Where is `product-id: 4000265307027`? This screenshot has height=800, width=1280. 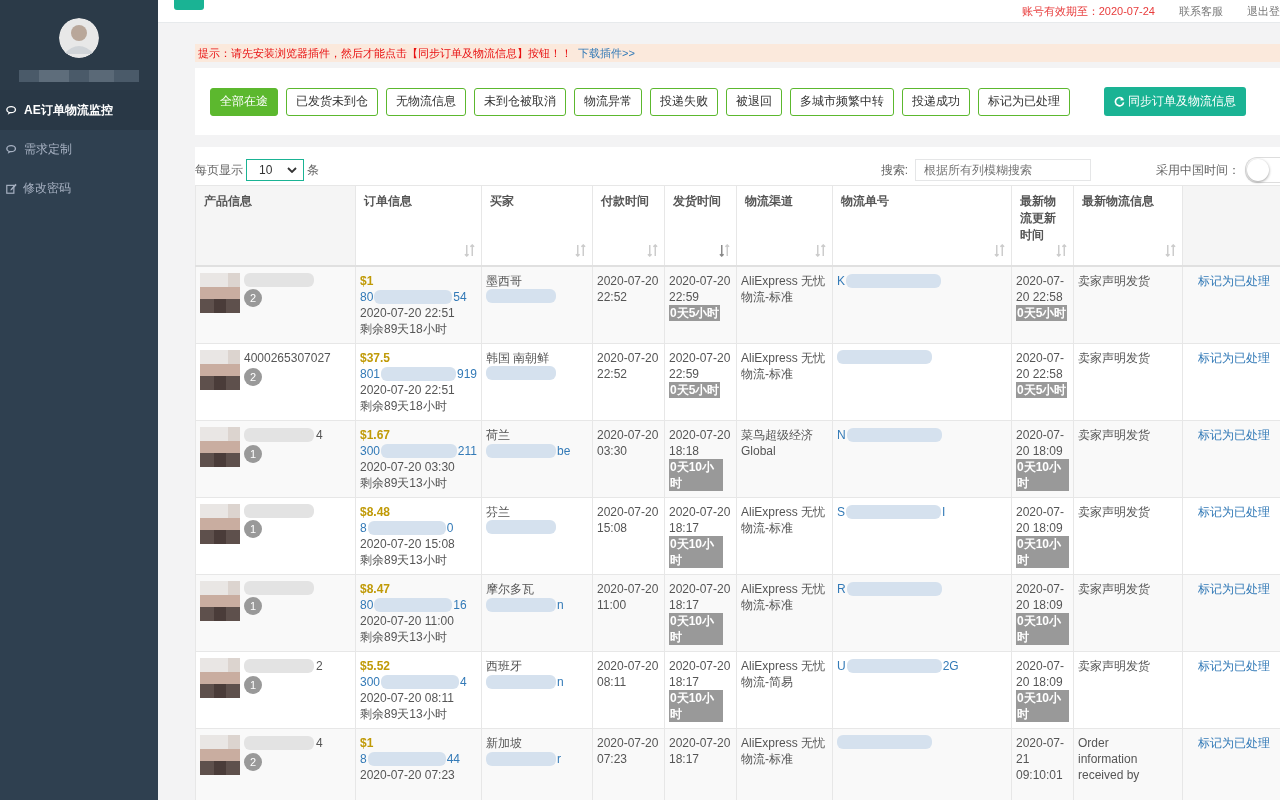 product-id: 4000265307027 is located at coordinates (287, 358).